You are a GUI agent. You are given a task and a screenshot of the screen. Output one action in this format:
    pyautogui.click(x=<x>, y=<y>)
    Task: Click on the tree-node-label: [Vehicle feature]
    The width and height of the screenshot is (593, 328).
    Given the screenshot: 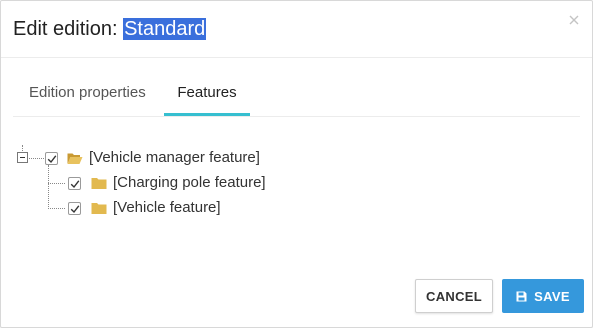 What is the action you would take?
    pyautogui.click(x=167, y=207)
    